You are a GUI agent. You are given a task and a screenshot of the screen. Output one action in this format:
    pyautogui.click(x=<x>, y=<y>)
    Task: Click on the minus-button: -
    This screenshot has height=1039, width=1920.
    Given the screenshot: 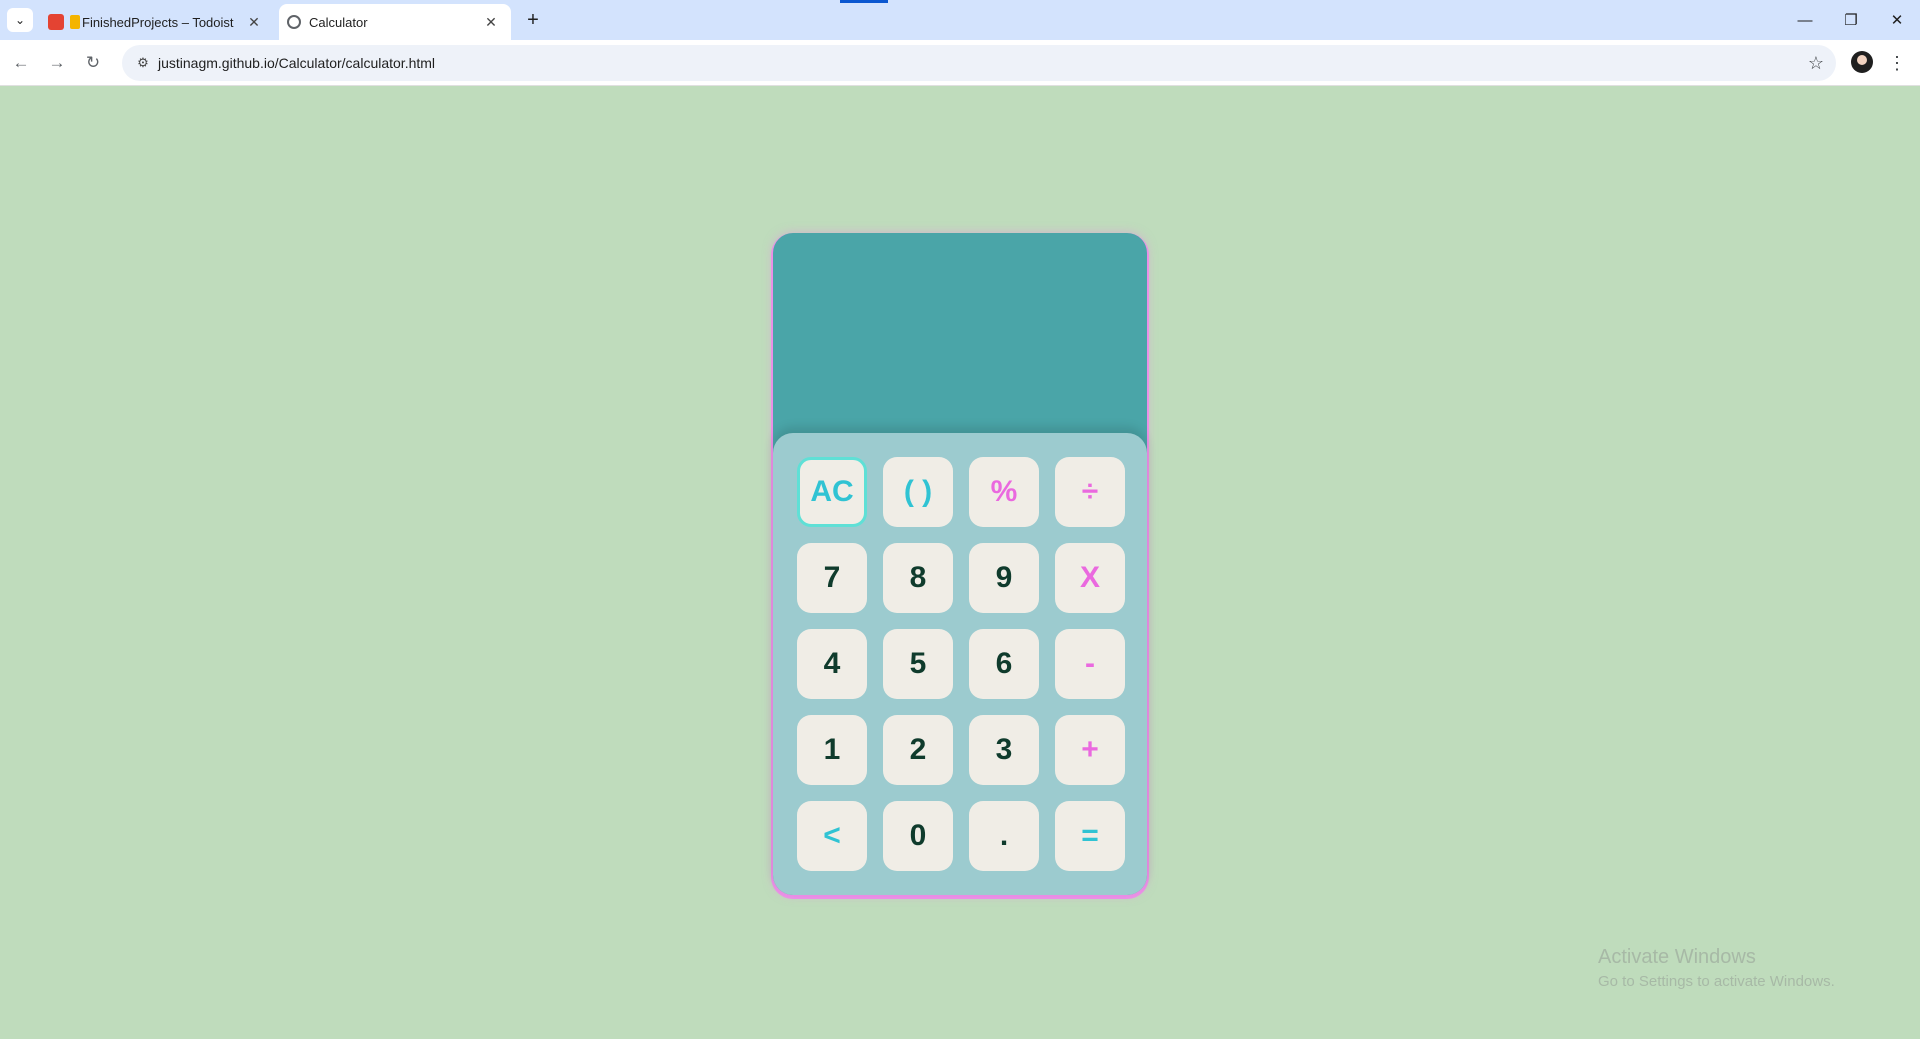 What is the action you would take?
    pyautogui.click(x=1090, y=664)
    